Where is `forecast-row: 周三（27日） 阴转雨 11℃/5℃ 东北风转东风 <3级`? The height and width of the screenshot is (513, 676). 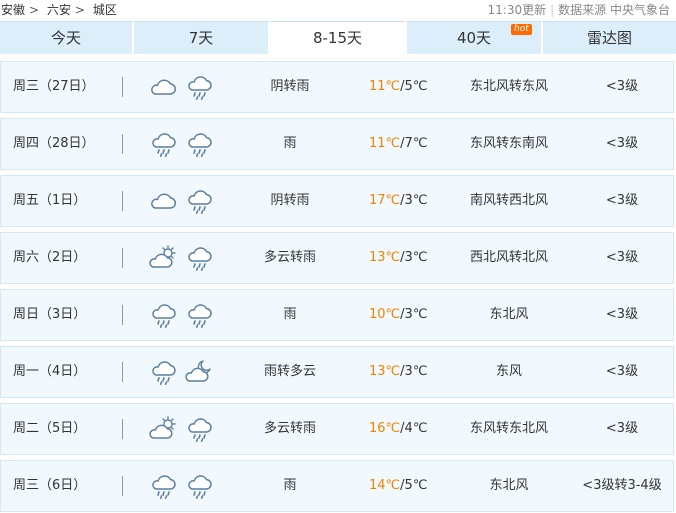
forecast-row: 周三（27日） 阴转雨 11℃/5℃ 东北风转东风 <3级 is located at coordinates (337, 87).